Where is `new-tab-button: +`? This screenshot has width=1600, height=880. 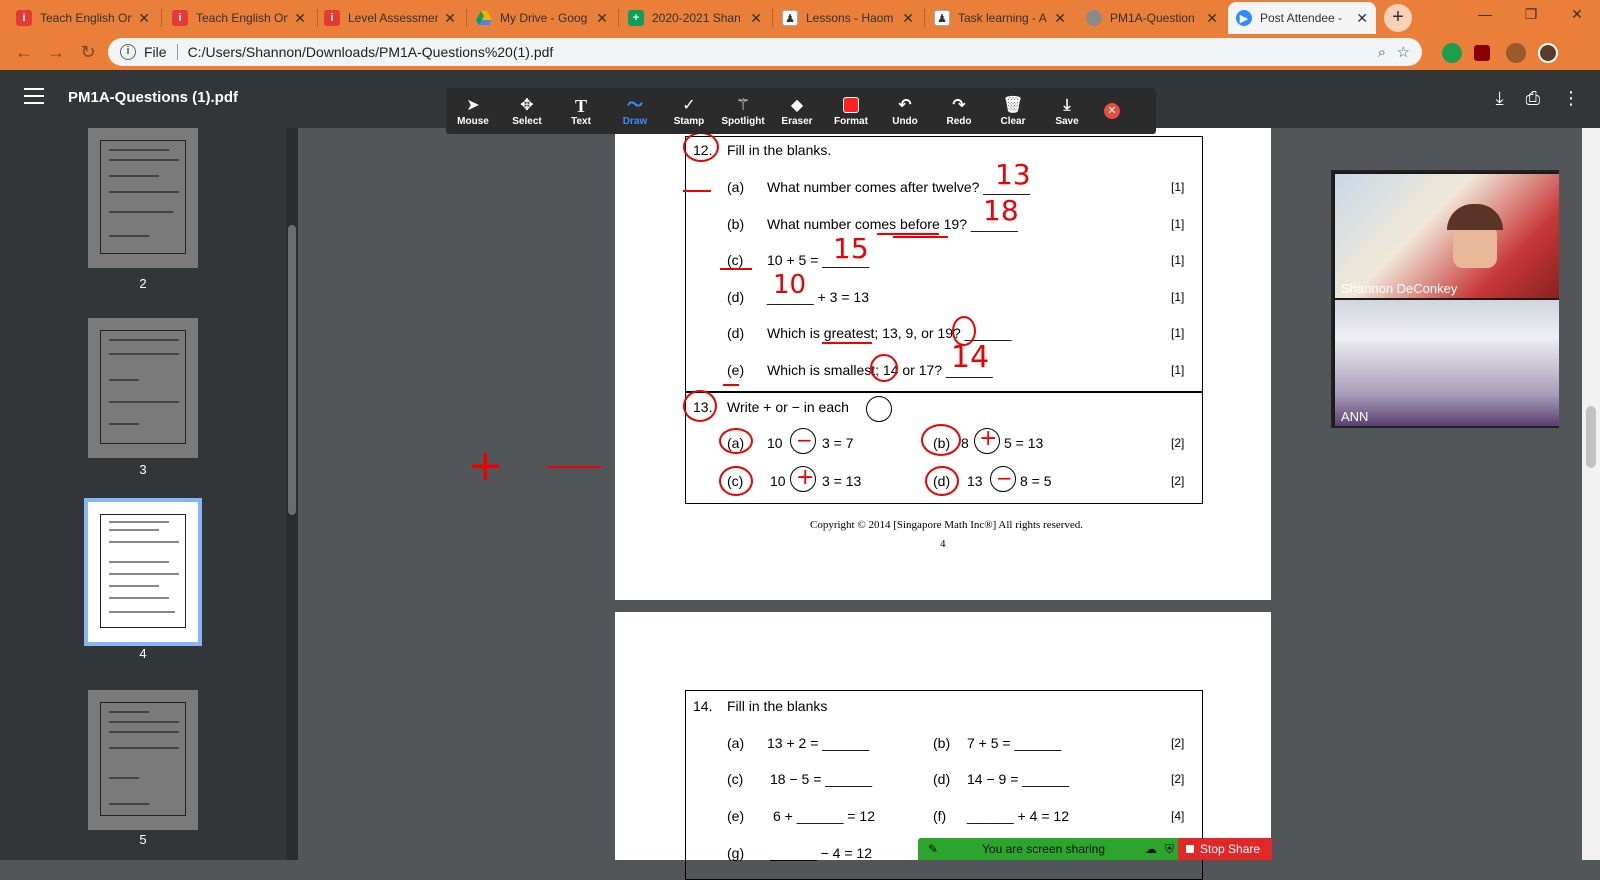
new-tab-button: + is located at coordinates (1398, 18).